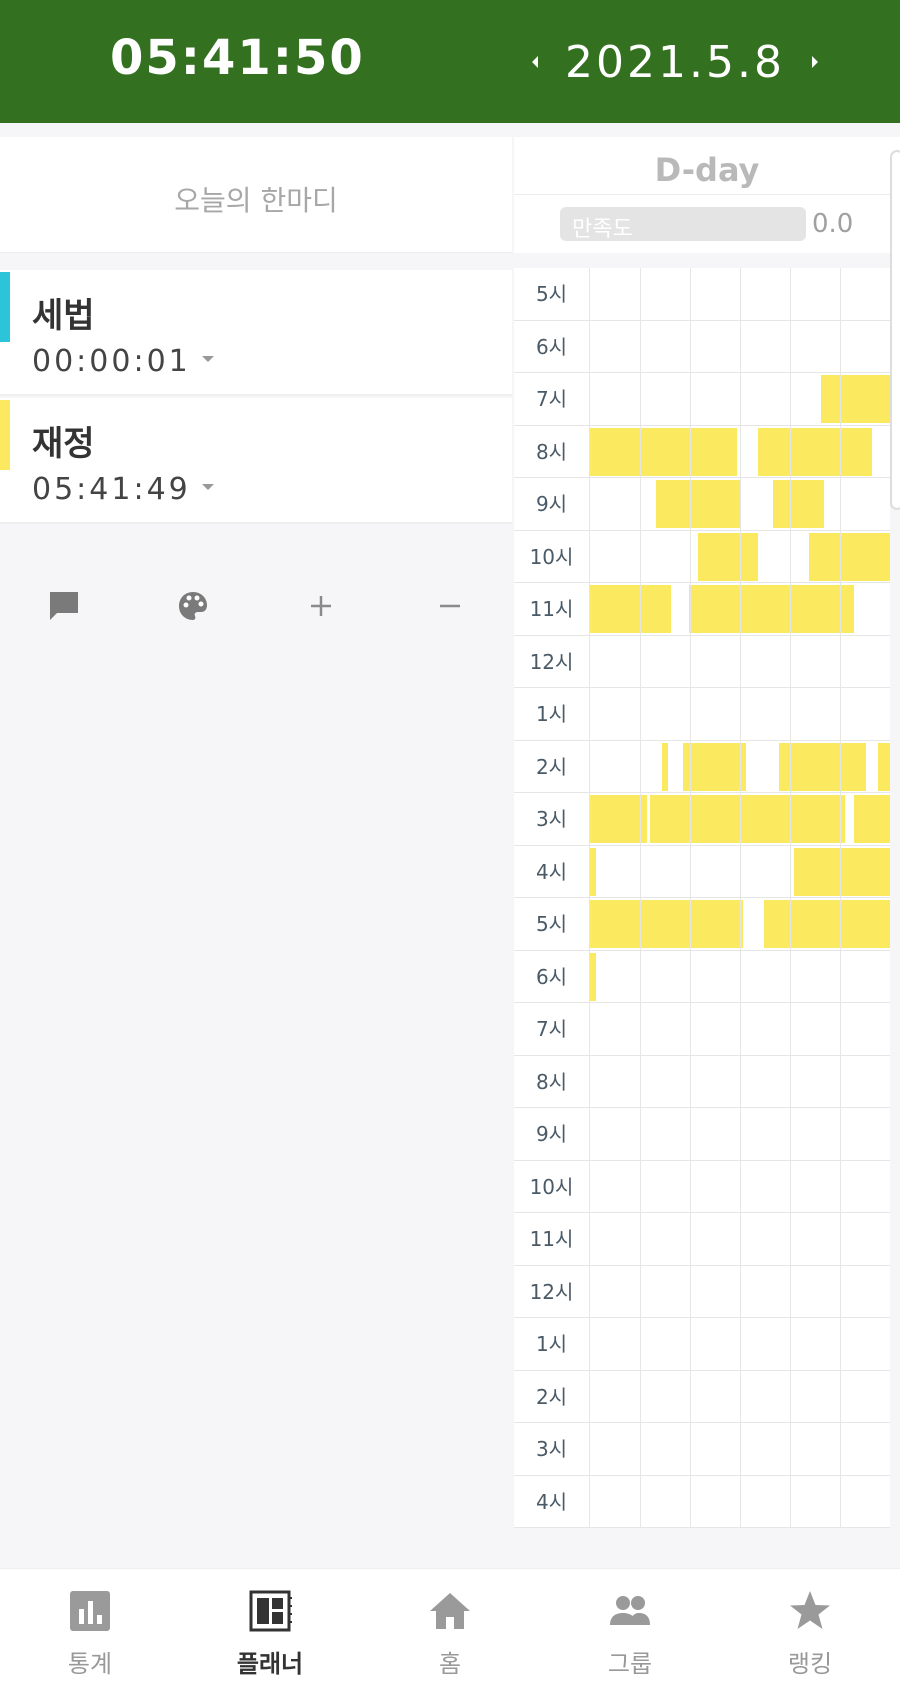 The height and width of the screenshot is (1693, 900). I want to click on top-header: 05:41:50 2021.5.8, so click(450, 61).